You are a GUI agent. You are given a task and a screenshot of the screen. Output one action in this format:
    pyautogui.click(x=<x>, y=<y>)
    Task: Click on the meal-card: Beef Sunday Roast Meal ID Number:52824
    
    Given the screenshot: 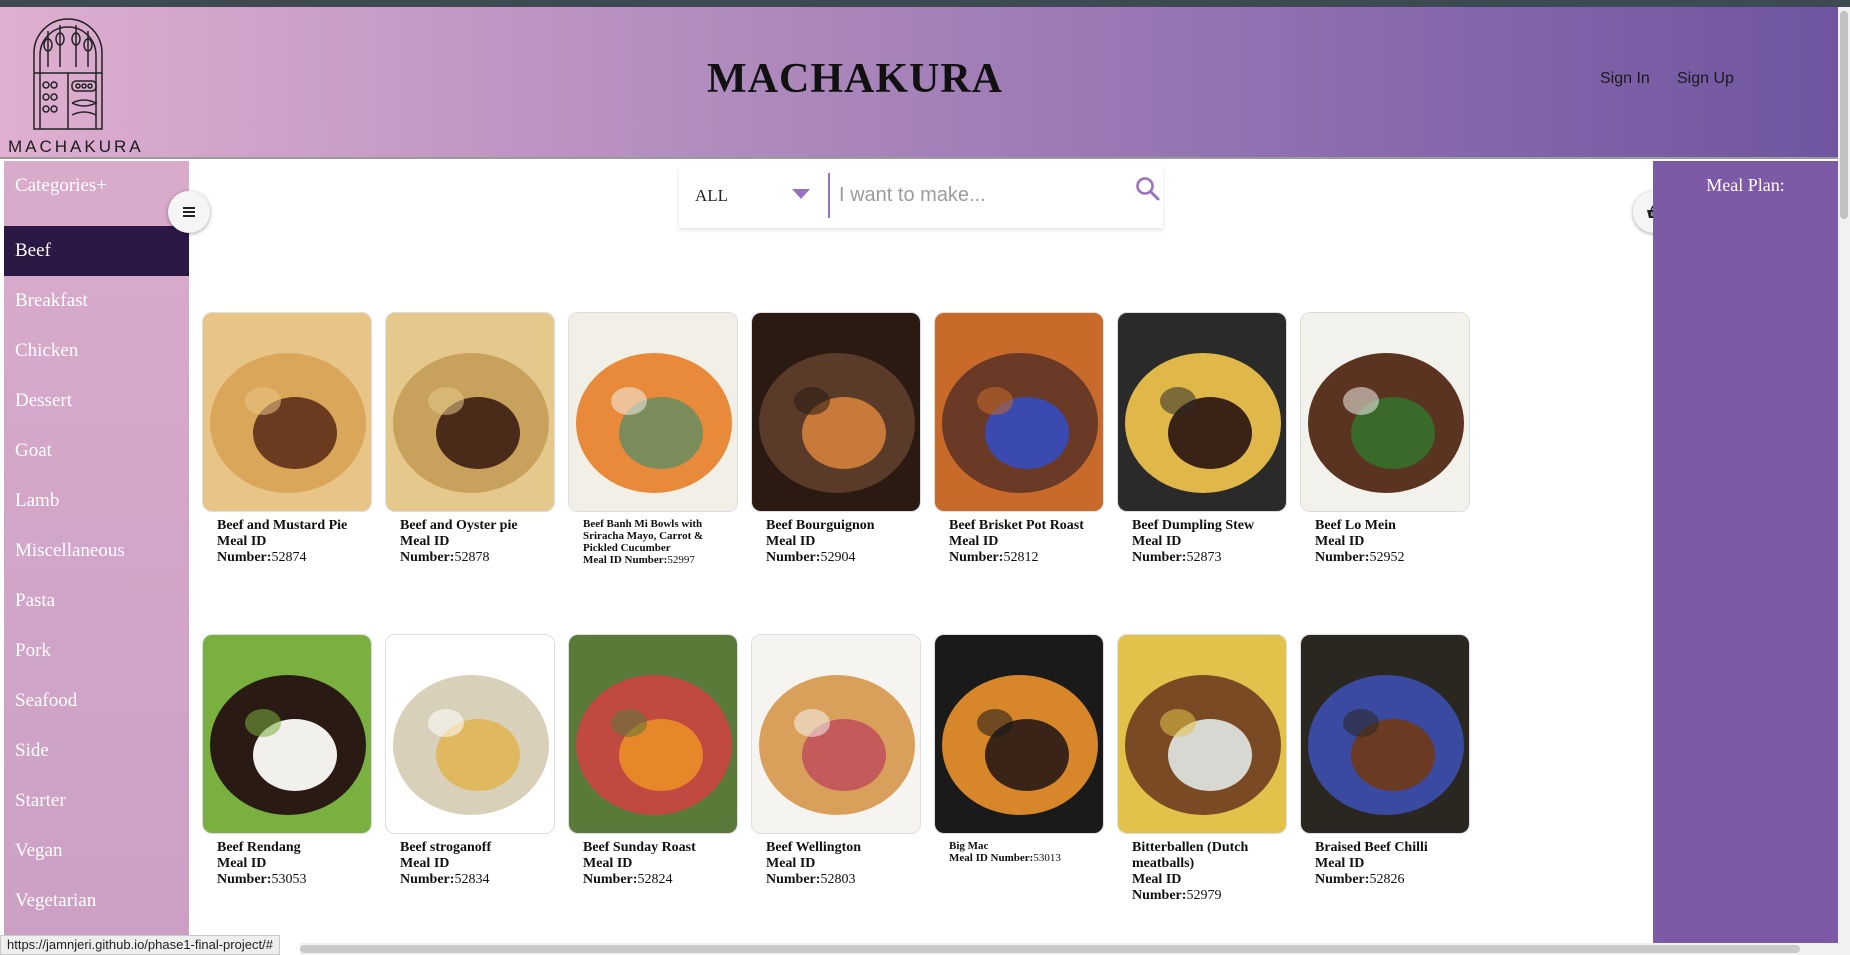 What is the action you would take?
    pyautogui.click(x=654, y=761)
    